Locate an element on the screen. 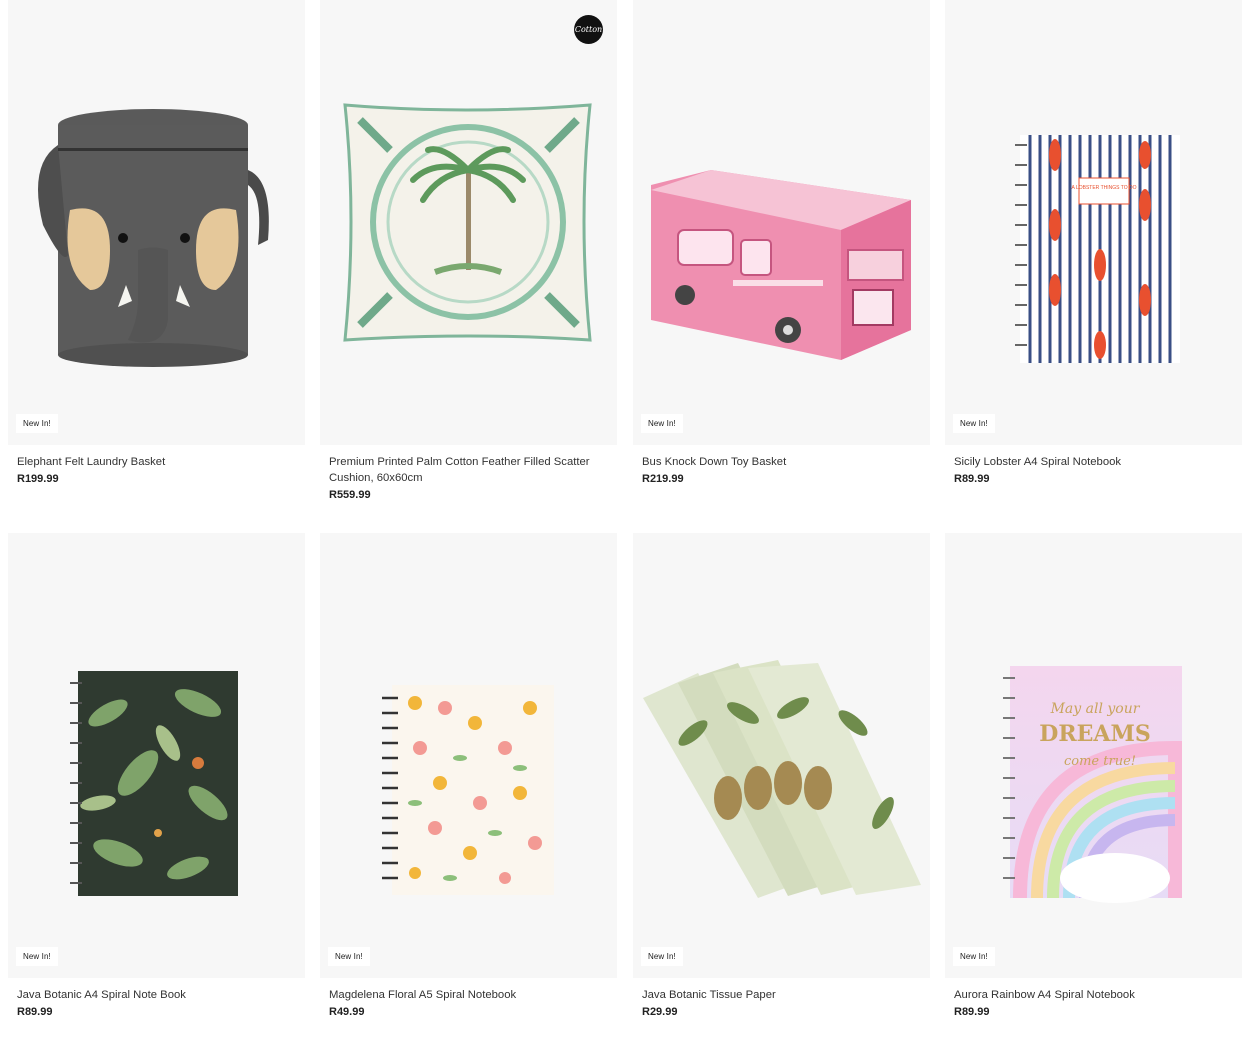 The image size is (1250, 1050). notebook-cover-text-line-2: DREAMS is located at coordinates (1094, 734).